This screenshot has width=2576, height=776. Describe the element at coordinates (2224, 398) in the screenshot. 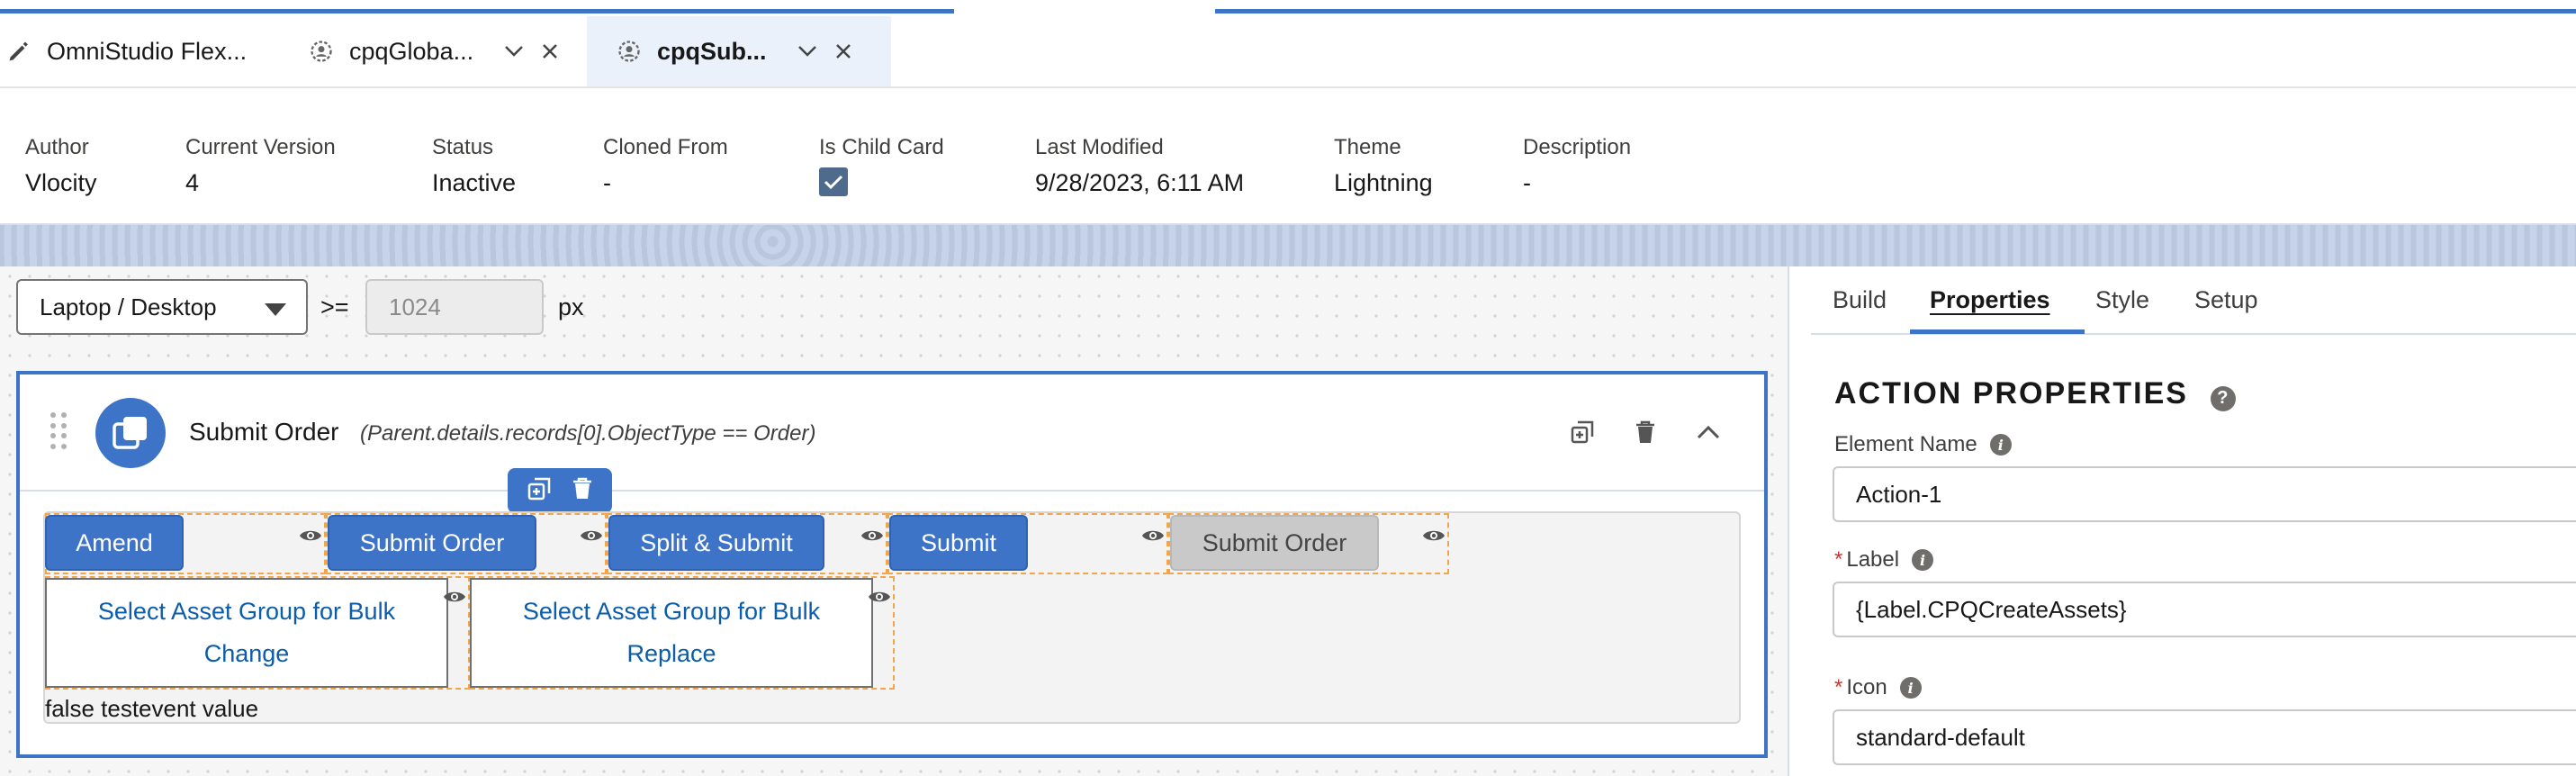

I see `help-icon: ?` at that location.